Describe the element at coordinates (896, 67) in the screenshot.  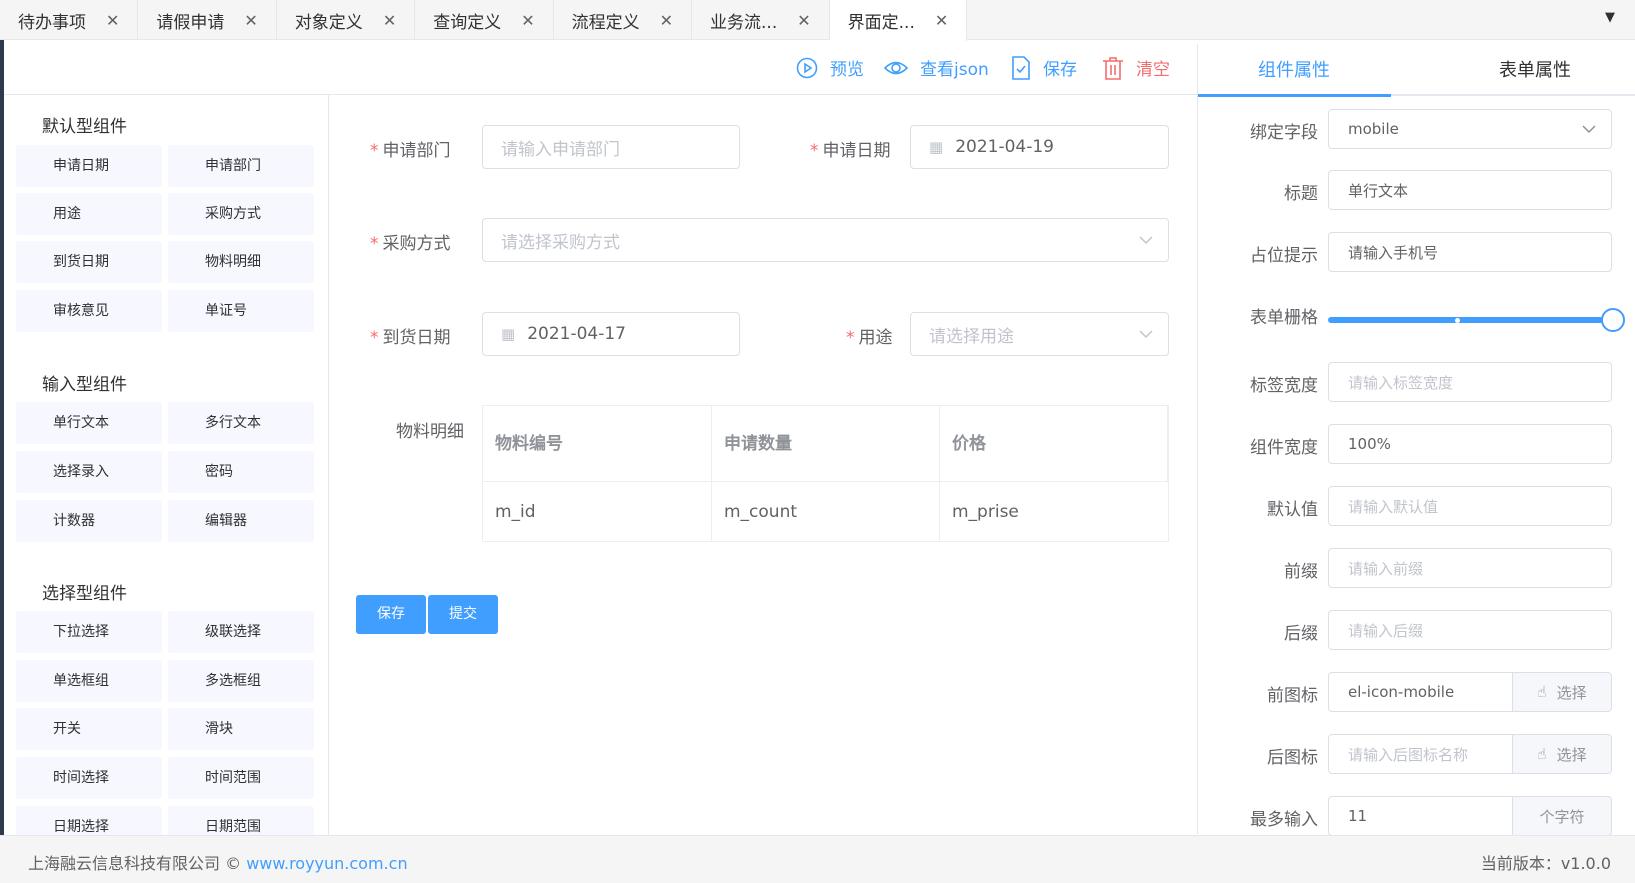
I see `eye-icon` at that location.